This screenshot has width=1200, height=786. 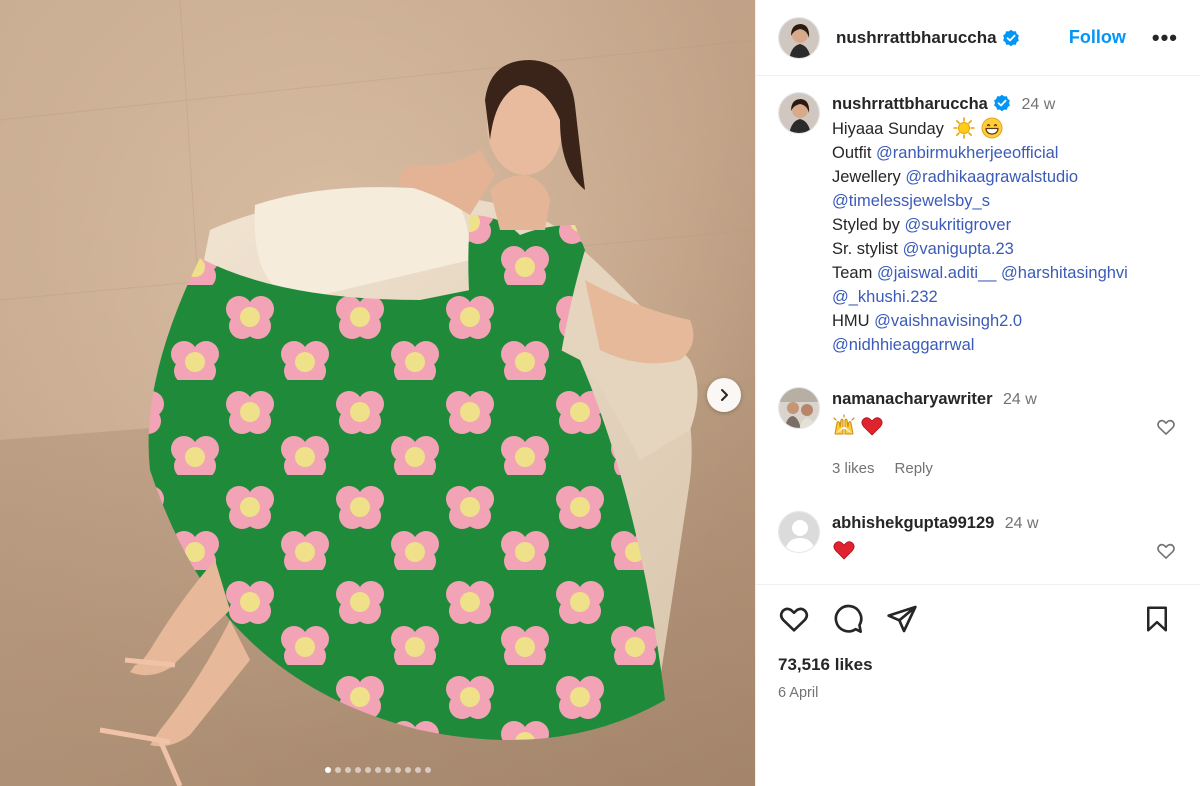 I want to click on comment-button, so click(x=848, y=619).